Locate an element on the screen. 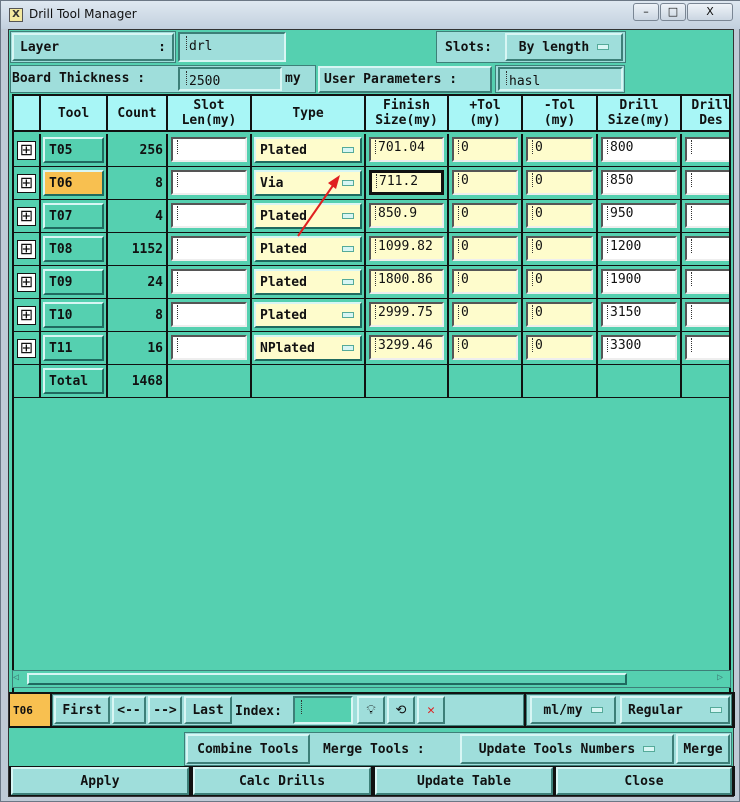 The width and height of the screenshot is (740, 802). drill-size-input: 850 is located at coordinates (639, 182).